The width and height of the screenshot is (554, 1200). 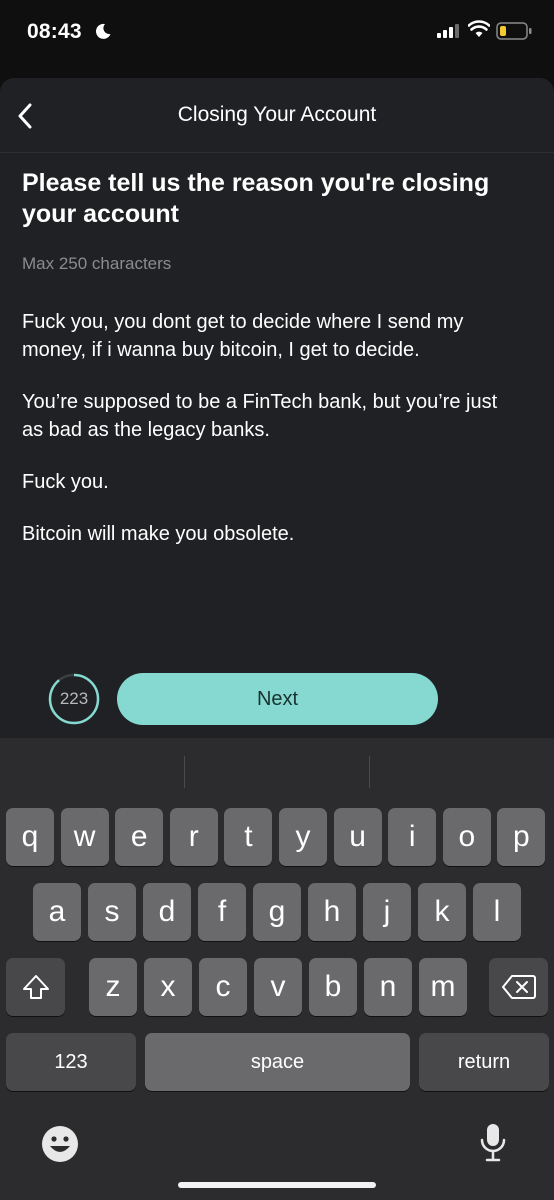 I want to click on key-u: u, so click(x=357, y=837).